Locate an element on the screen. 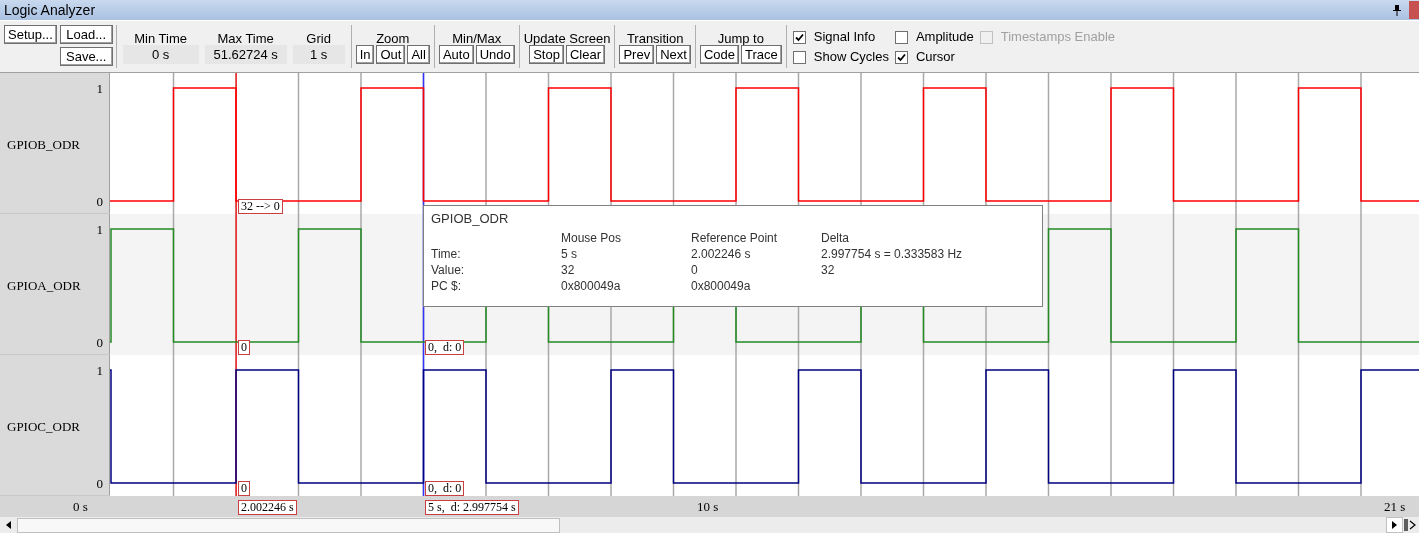  group-label: Transition is located at coordinates (655, 37).